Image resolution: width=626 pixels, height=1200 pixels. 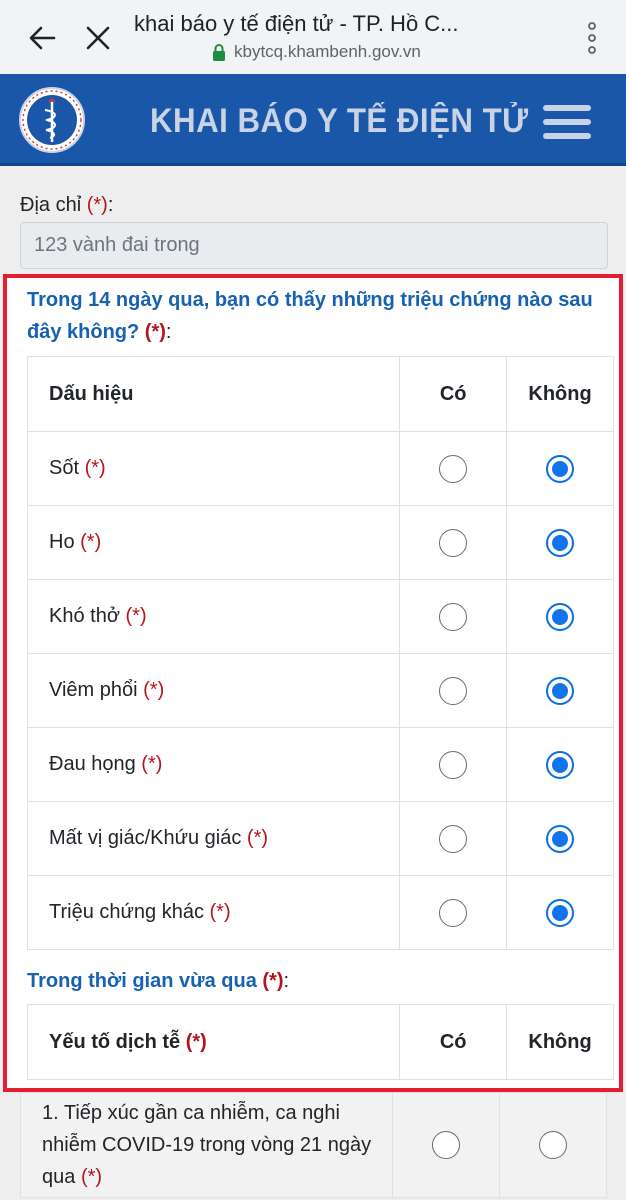 I want to click on col-sign-header: Dấu hiệu, so click(x=213, y=394).